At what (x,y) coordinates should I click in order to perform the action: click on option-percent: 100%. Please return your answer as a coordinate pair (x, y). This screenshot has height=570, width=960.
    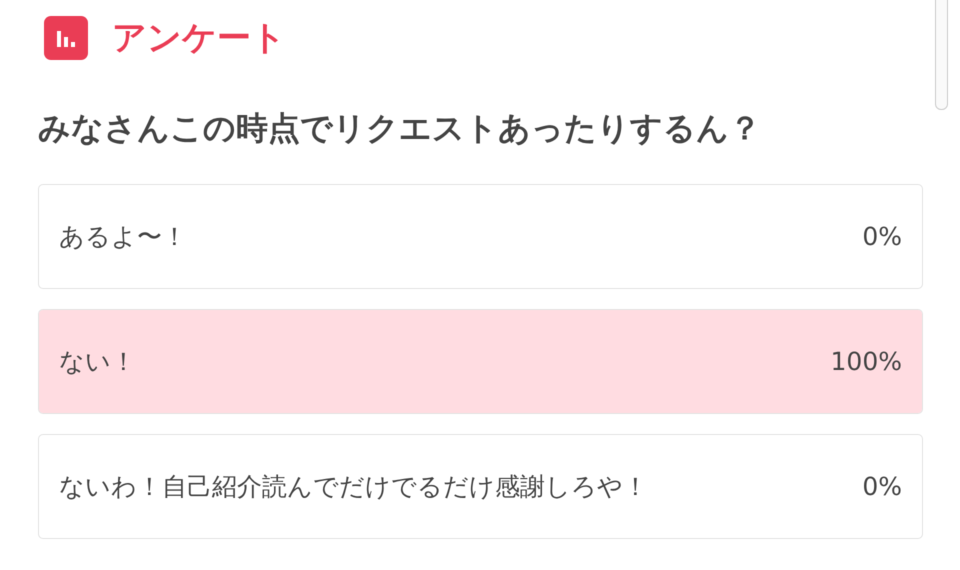
    Looking at the image, I should click on (866, 361).